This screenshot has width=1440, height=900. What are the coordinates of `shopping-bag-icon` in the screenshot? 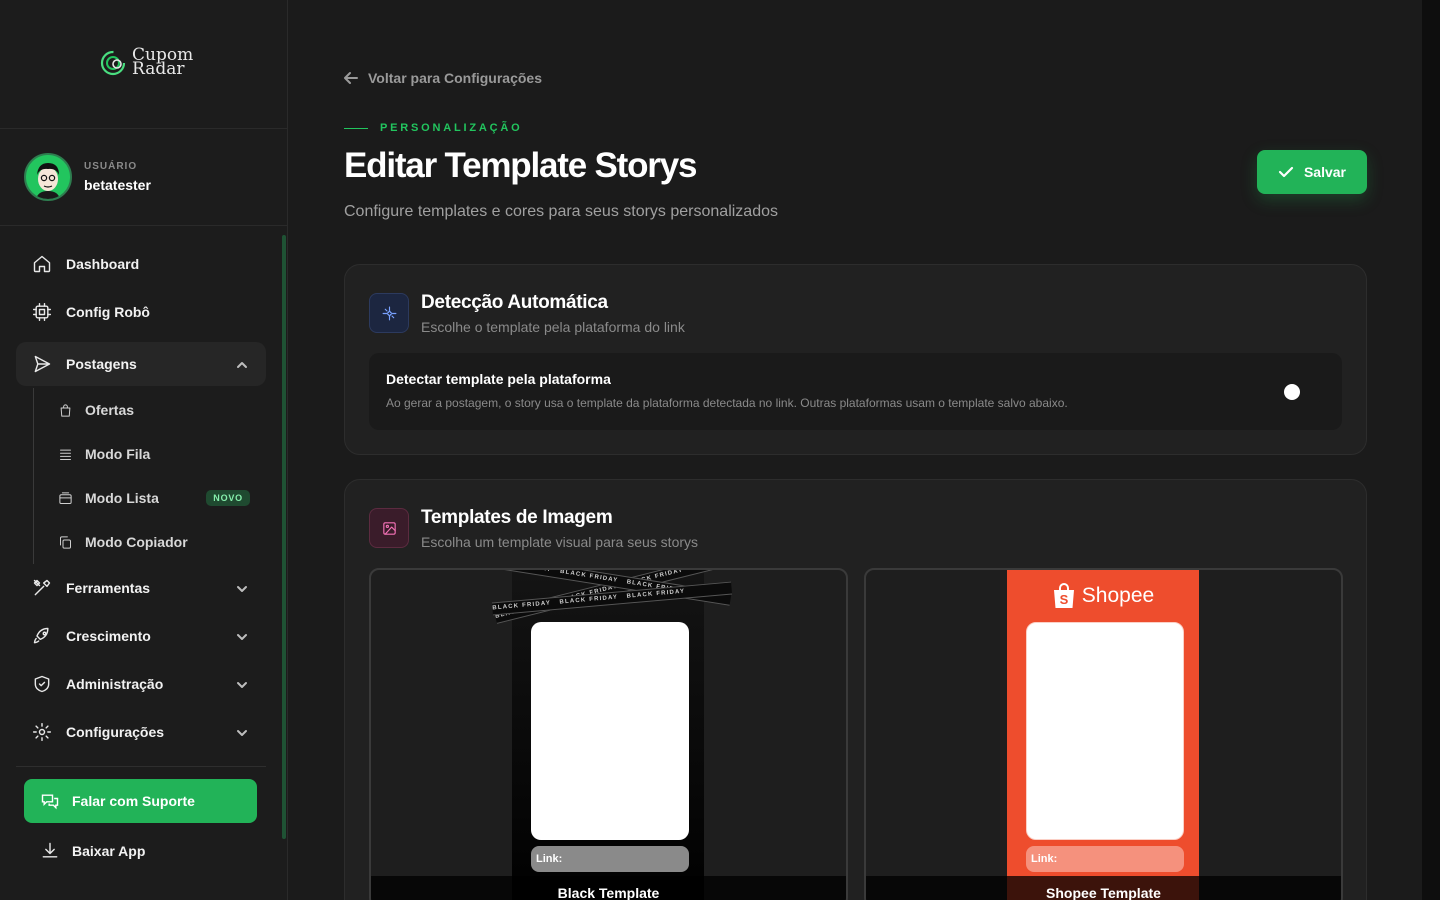 It's located at (65, 410).